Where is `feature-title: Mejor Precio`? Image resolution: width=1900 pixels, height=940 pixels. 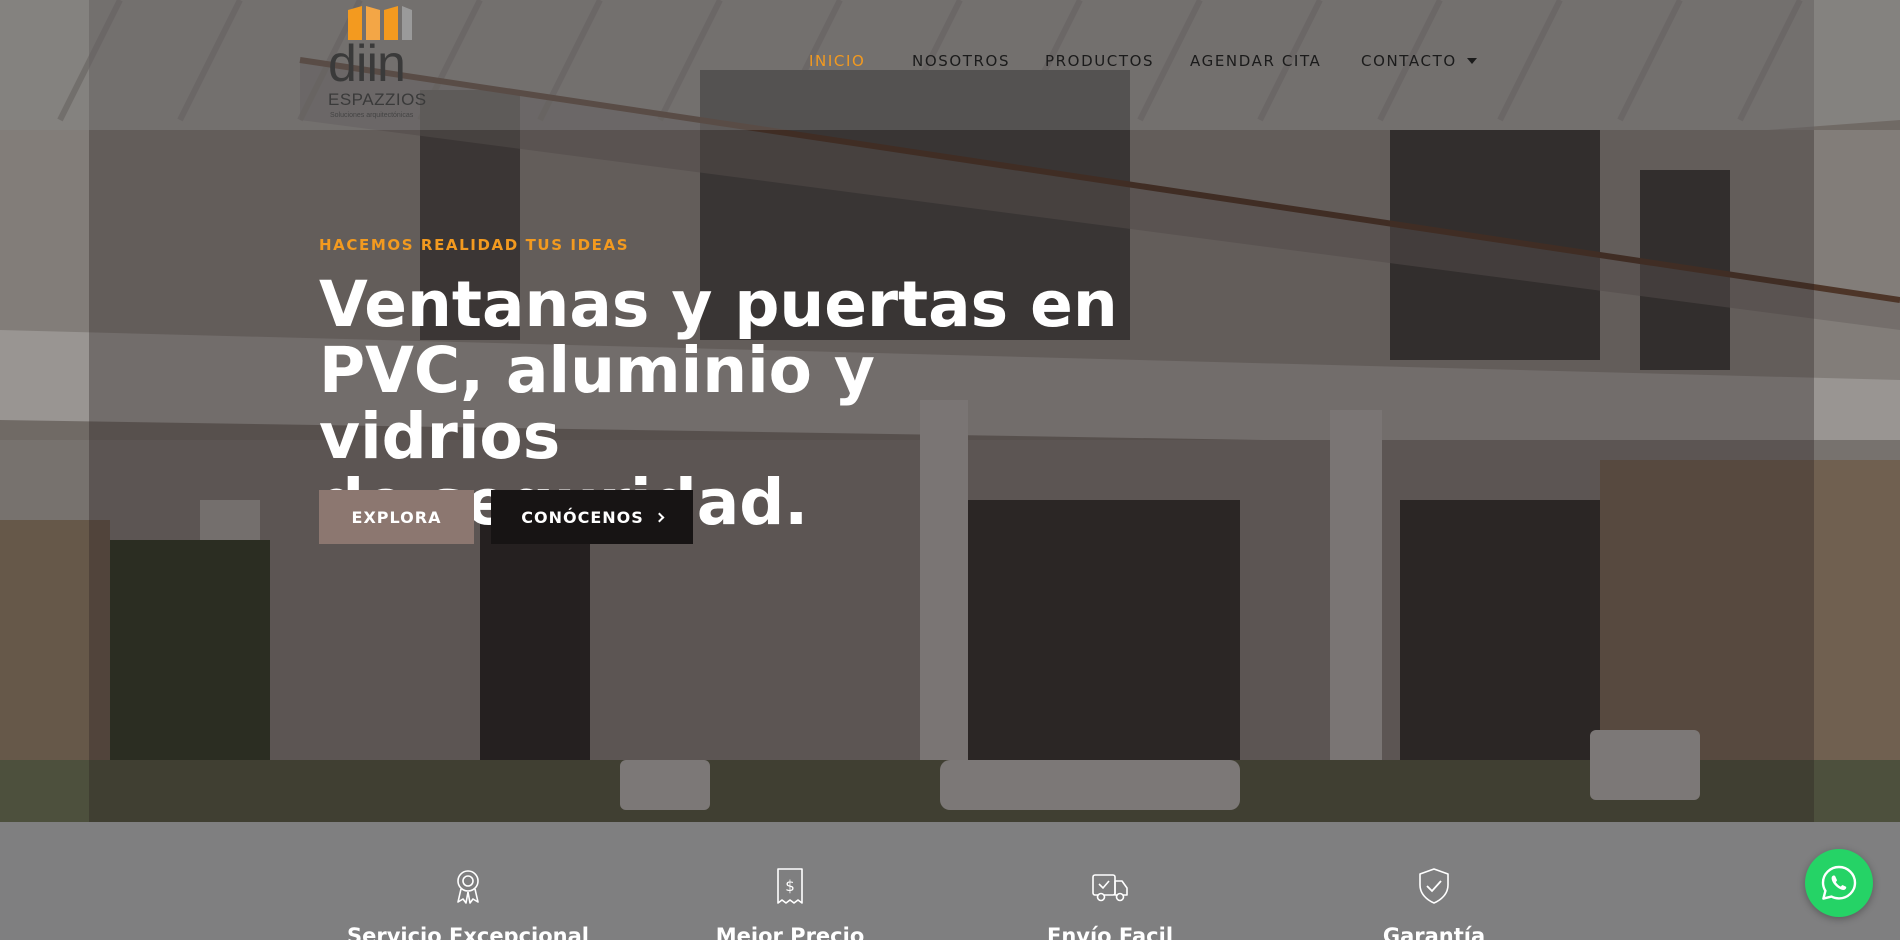 feature-title: Mejor Precio is located at coordinates (790, 932).